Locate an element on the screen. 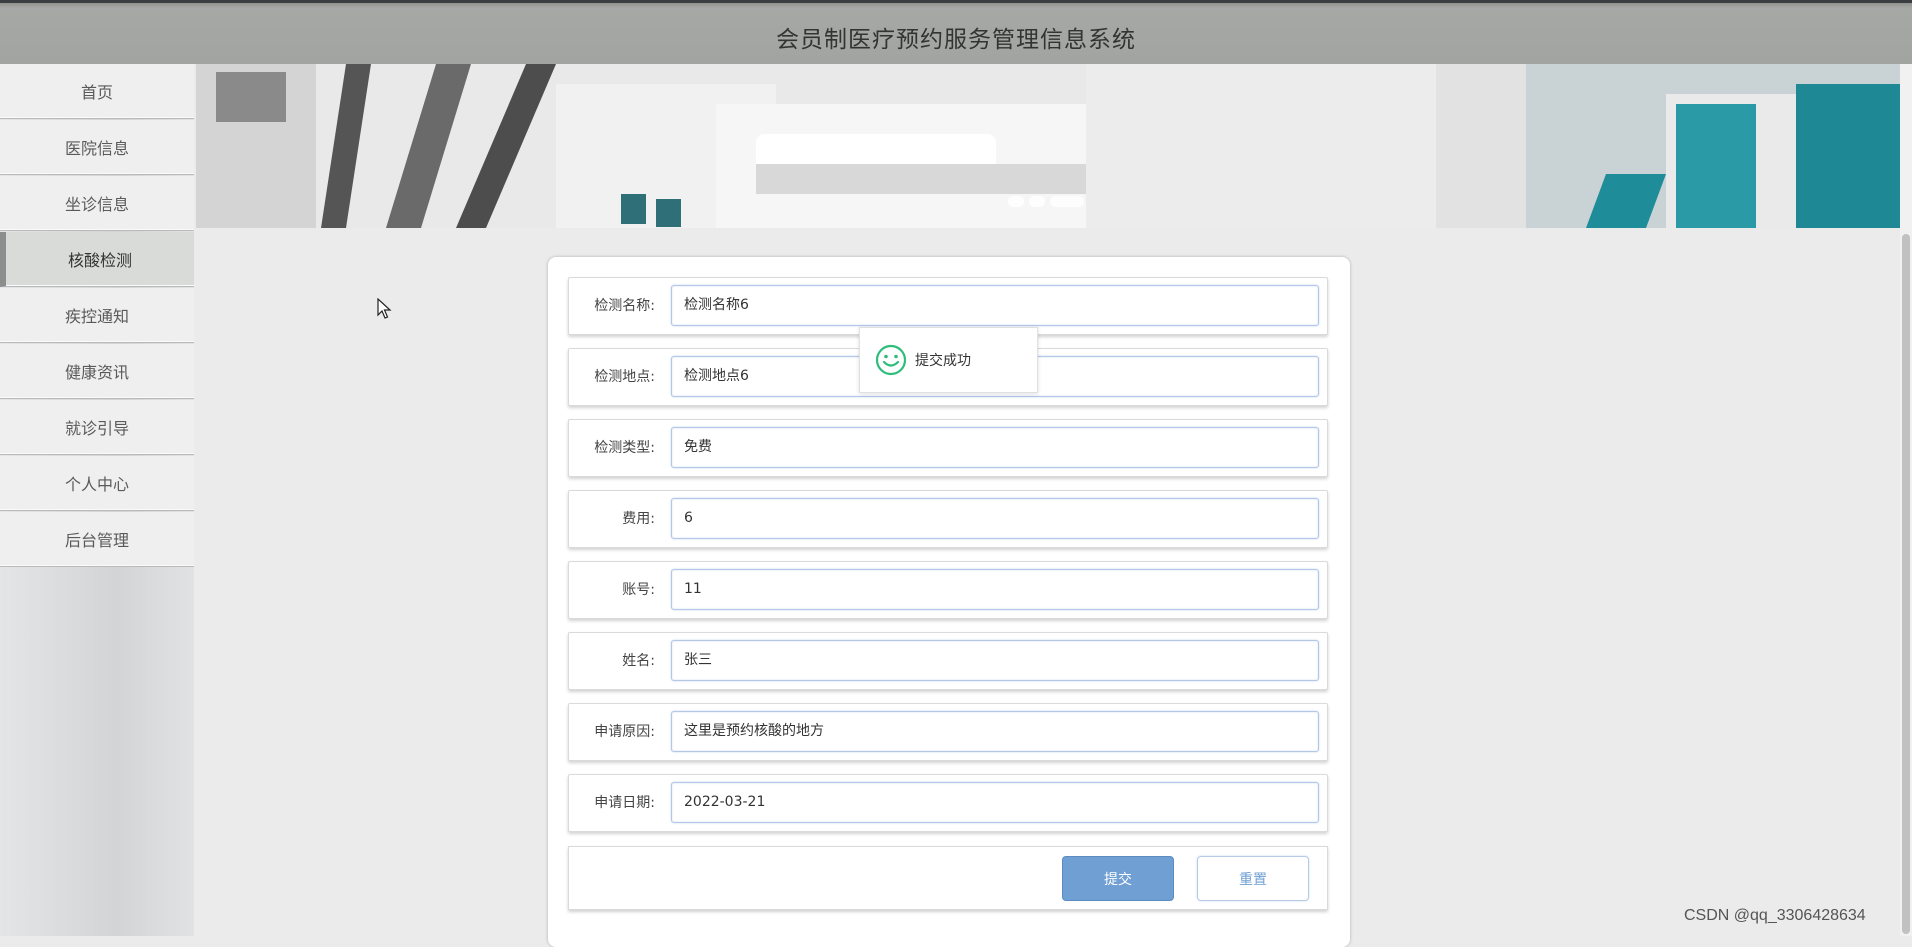 Image resolution: width=1912 pixels, height=947 pixels. sidebar-item-home: 首页 is located at coordinates (97, 91).